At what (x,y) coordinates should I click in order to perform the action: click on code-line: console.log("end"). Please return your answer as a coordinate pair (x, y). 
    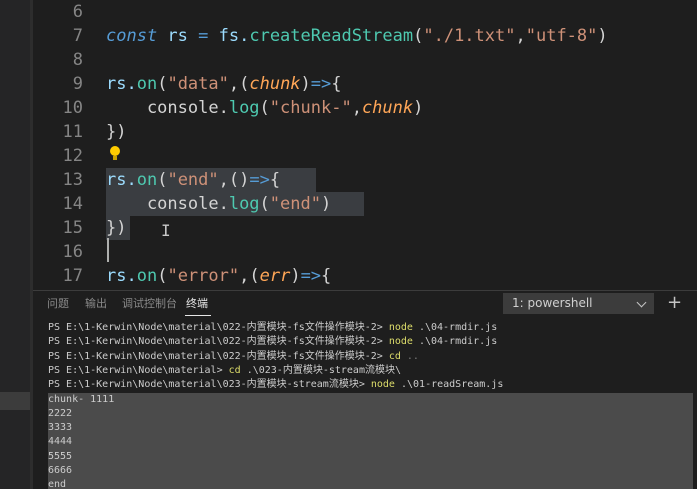
    Looking at the image, I should click on (218, 204).